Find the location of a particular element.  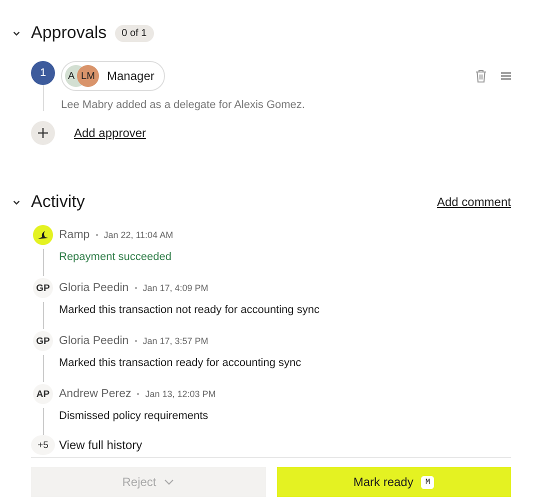

caret-icon is located at coordinates (169, 482).